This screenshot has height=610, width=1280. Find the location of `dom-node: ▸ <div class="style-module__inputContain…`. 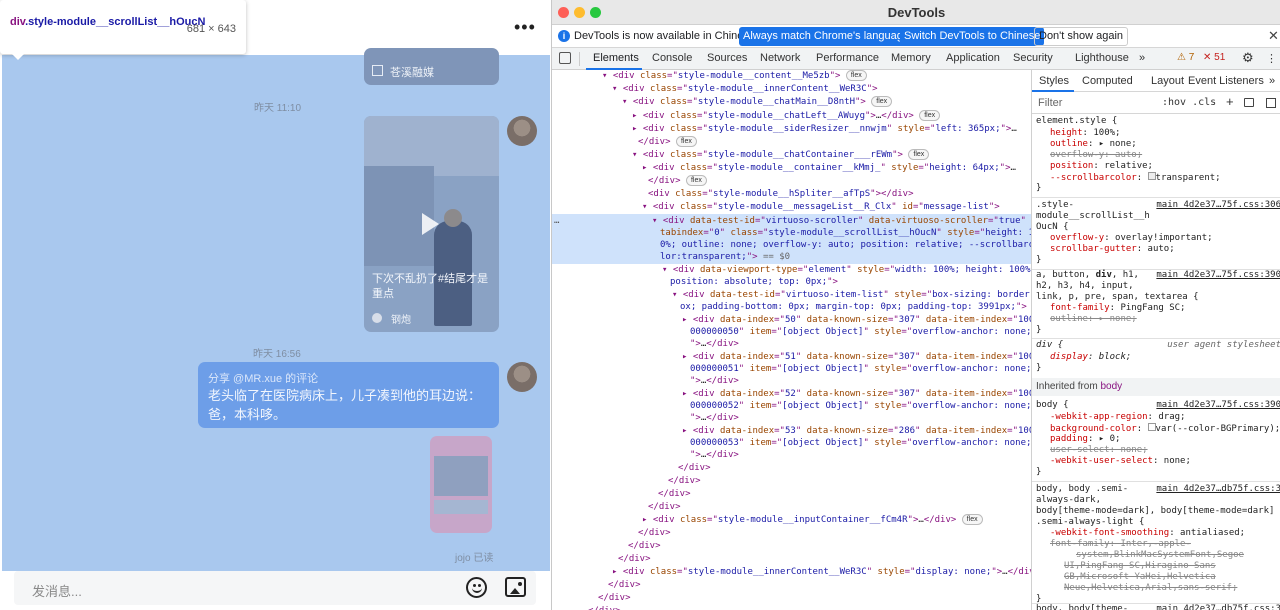

dom-node: ▸ <div class="style-module__inputContain… is located at coordinates (812, 520).